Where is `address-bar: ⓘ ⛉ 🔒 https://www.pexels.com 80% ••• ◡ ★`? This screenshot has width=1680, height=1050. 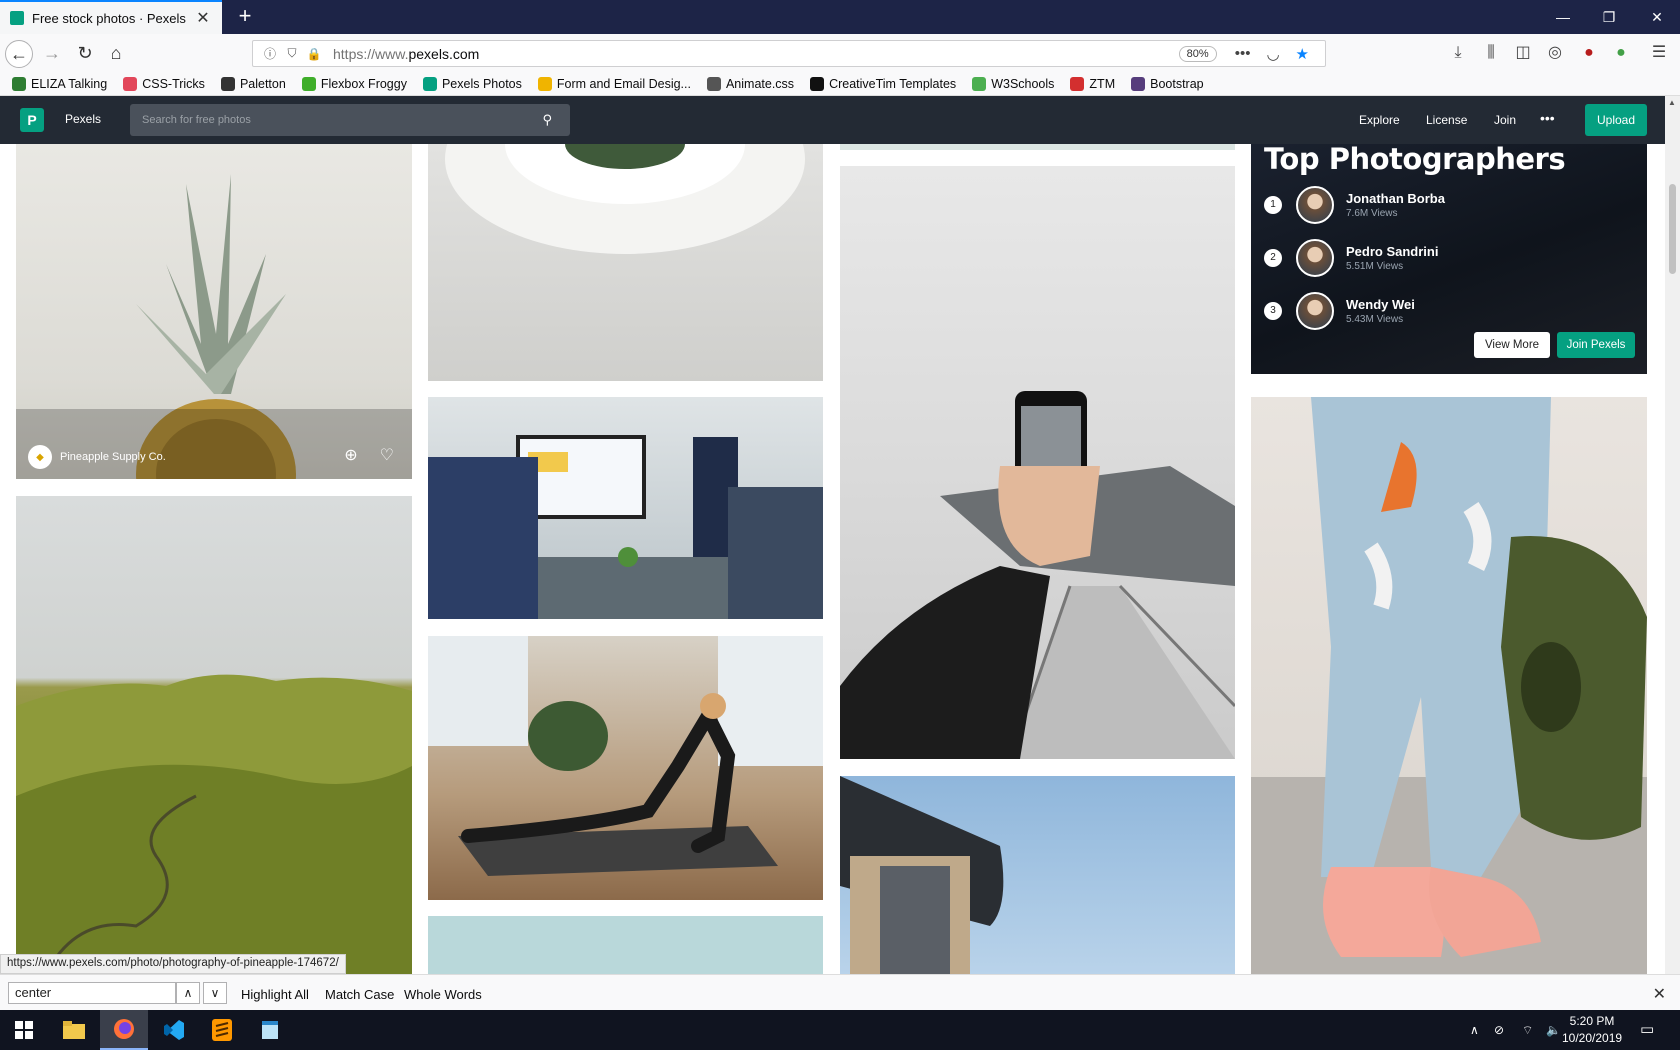 address-bar: ⓘ ⛉ 🔒 https://www.pexels.com 80% ••• ◡ ★ is located at coordinates (789, 53).